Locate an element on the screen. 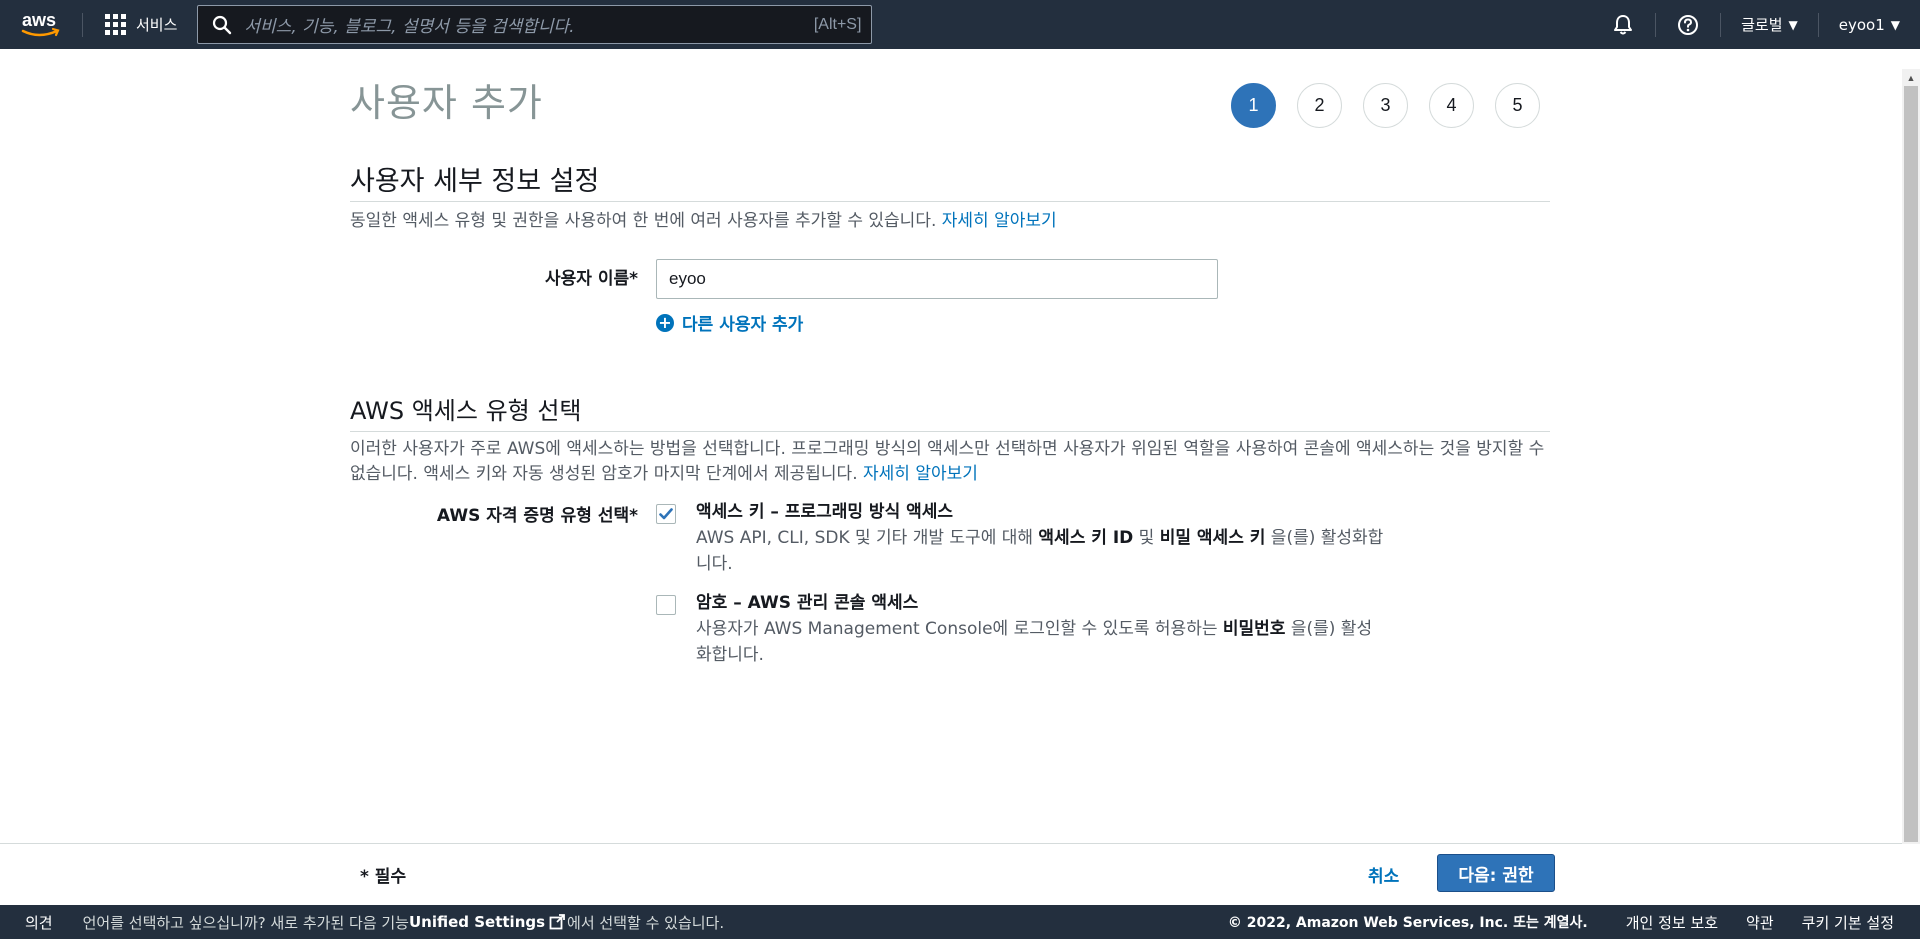  search-input: 서비스, 기능, 블로그, 설명서 등을 검색합니다. [Alt+S] is located at coordinates (535, 24).